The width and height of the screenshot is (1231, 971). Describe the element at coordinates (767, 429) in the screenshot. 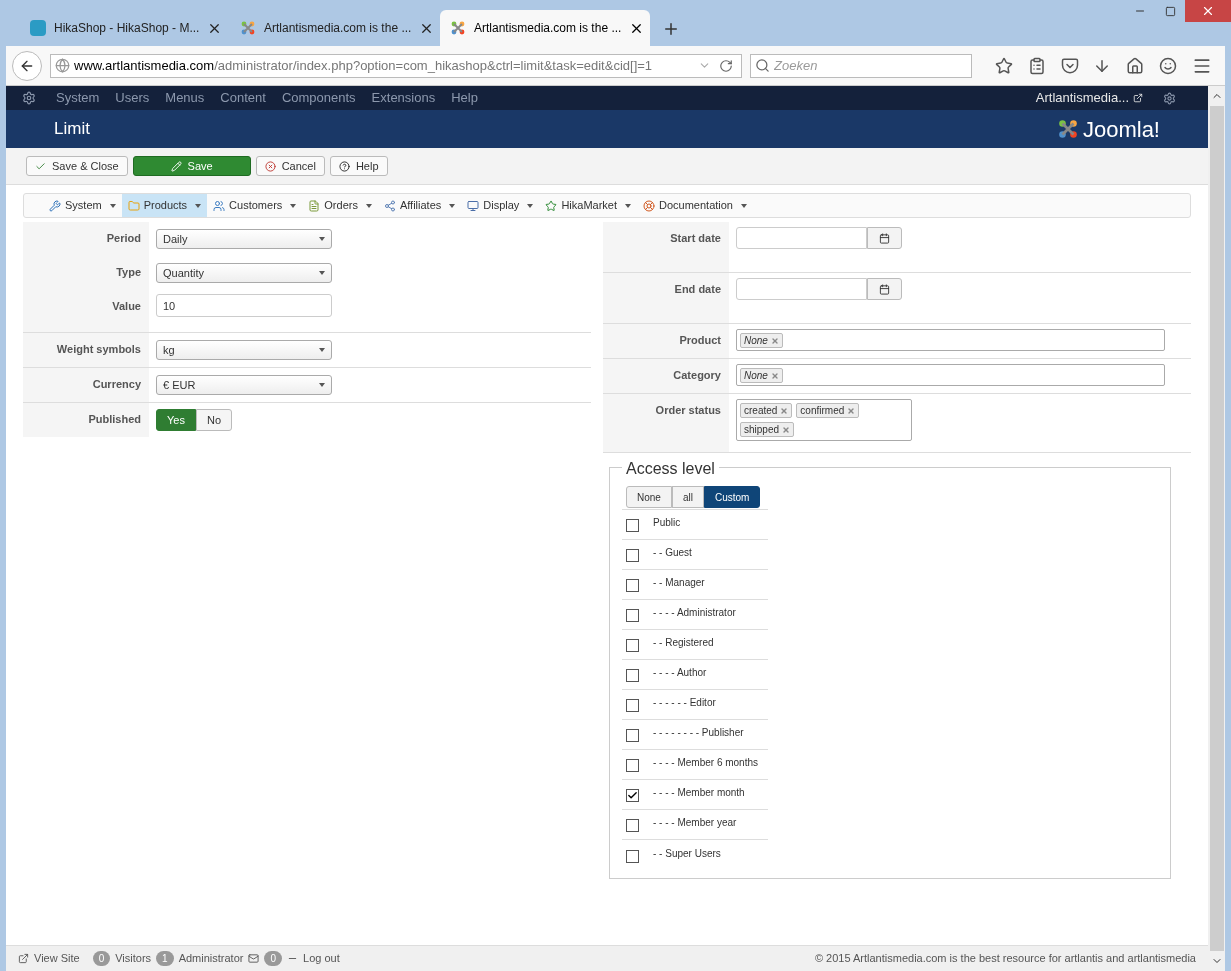

I see `tag-chip: shipped` at that location.